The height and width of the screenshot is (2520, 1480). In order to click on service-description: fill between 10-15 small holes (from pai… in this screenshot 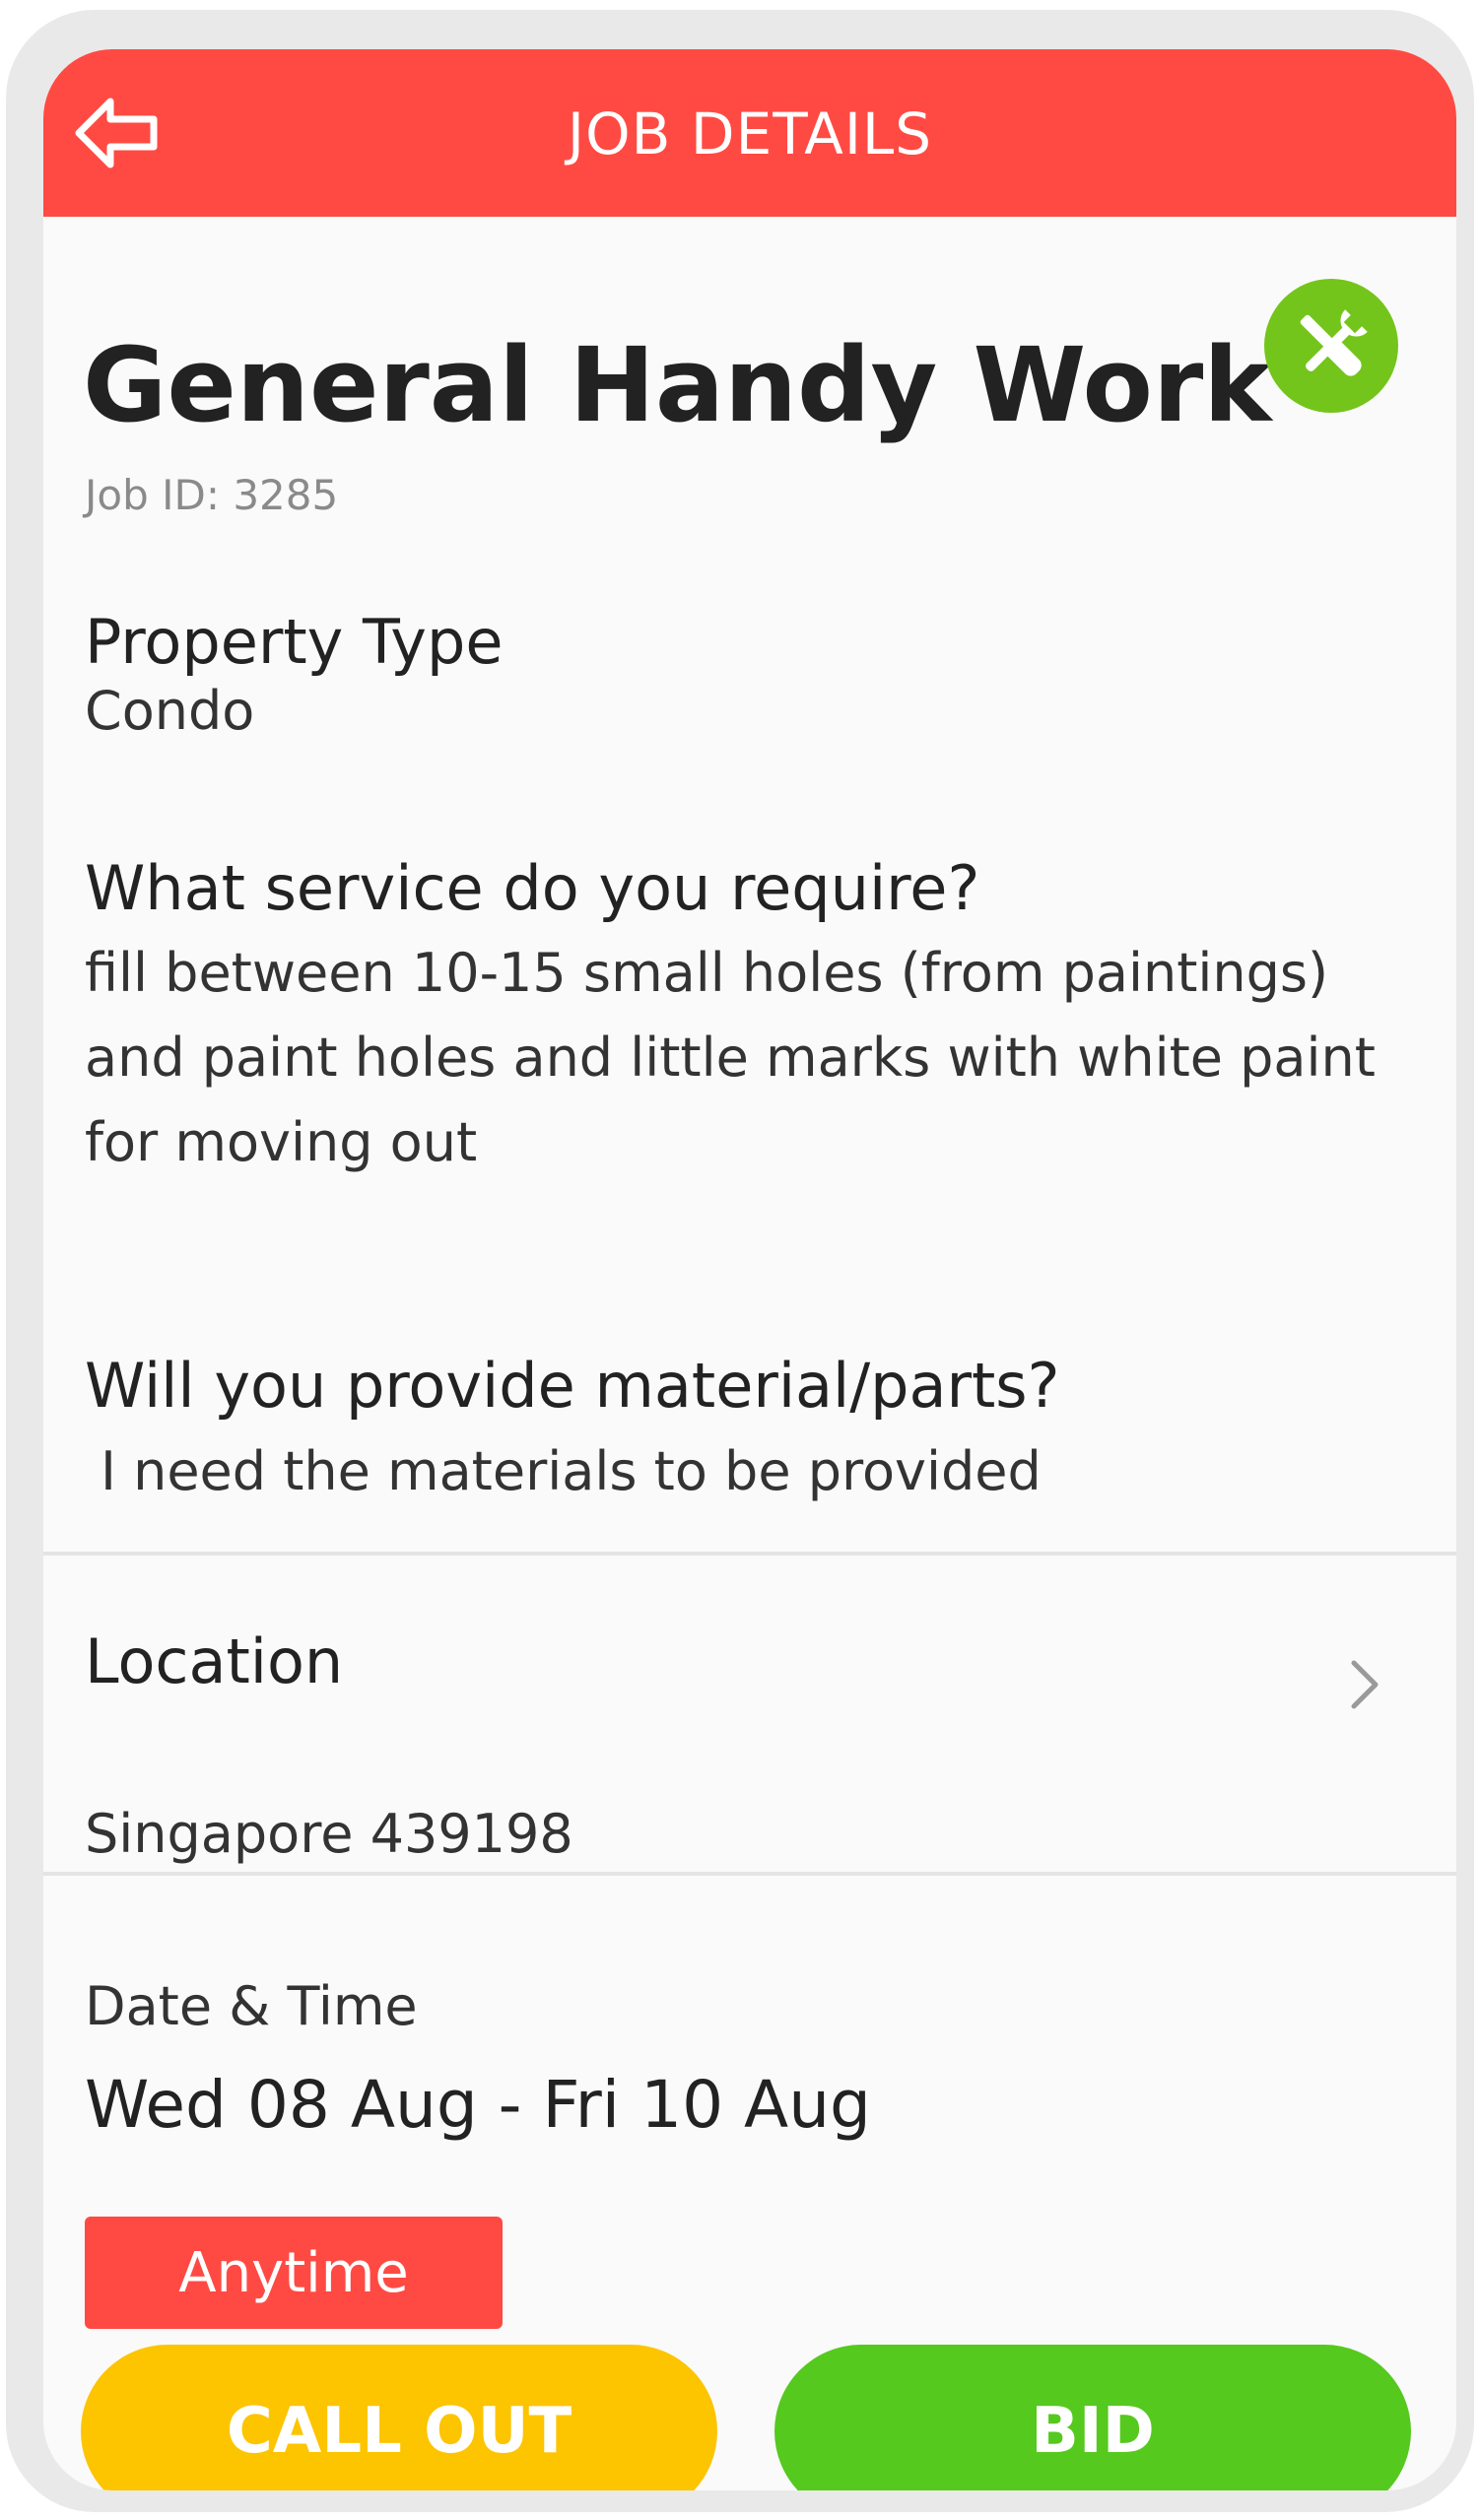, I will do `click(730, 1057)`.